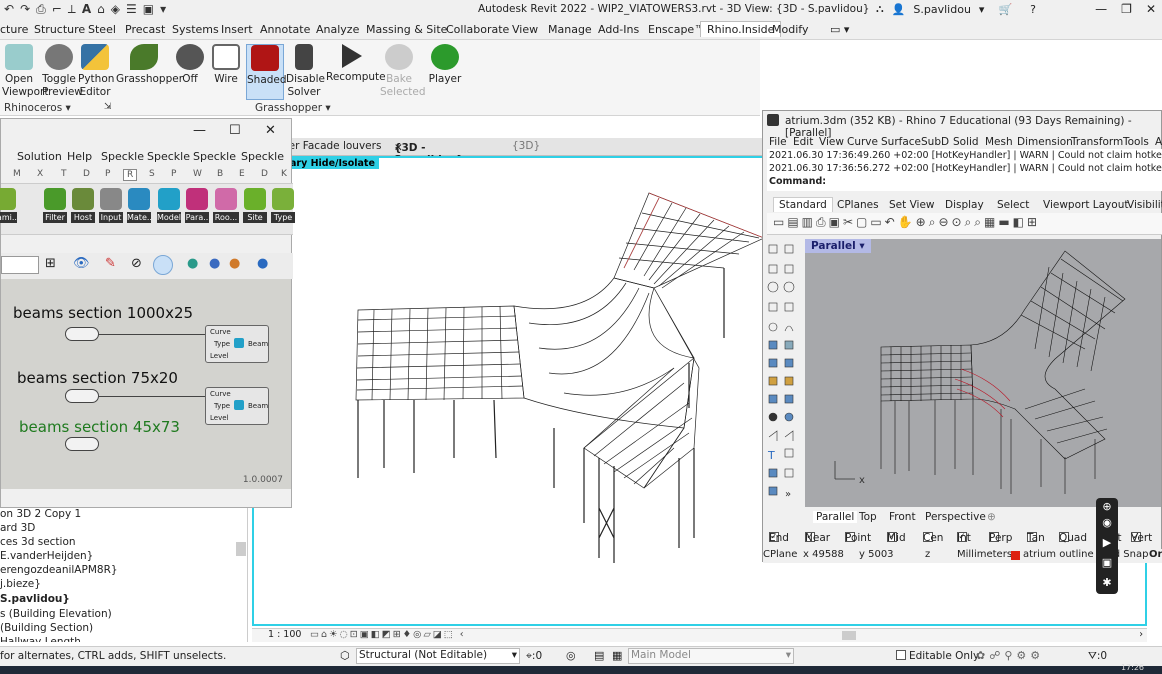  What do you see at coordinates (964, 205) in the screenshot?
I see `rhino-tab-display: Display` at bounding box center [964, 205].